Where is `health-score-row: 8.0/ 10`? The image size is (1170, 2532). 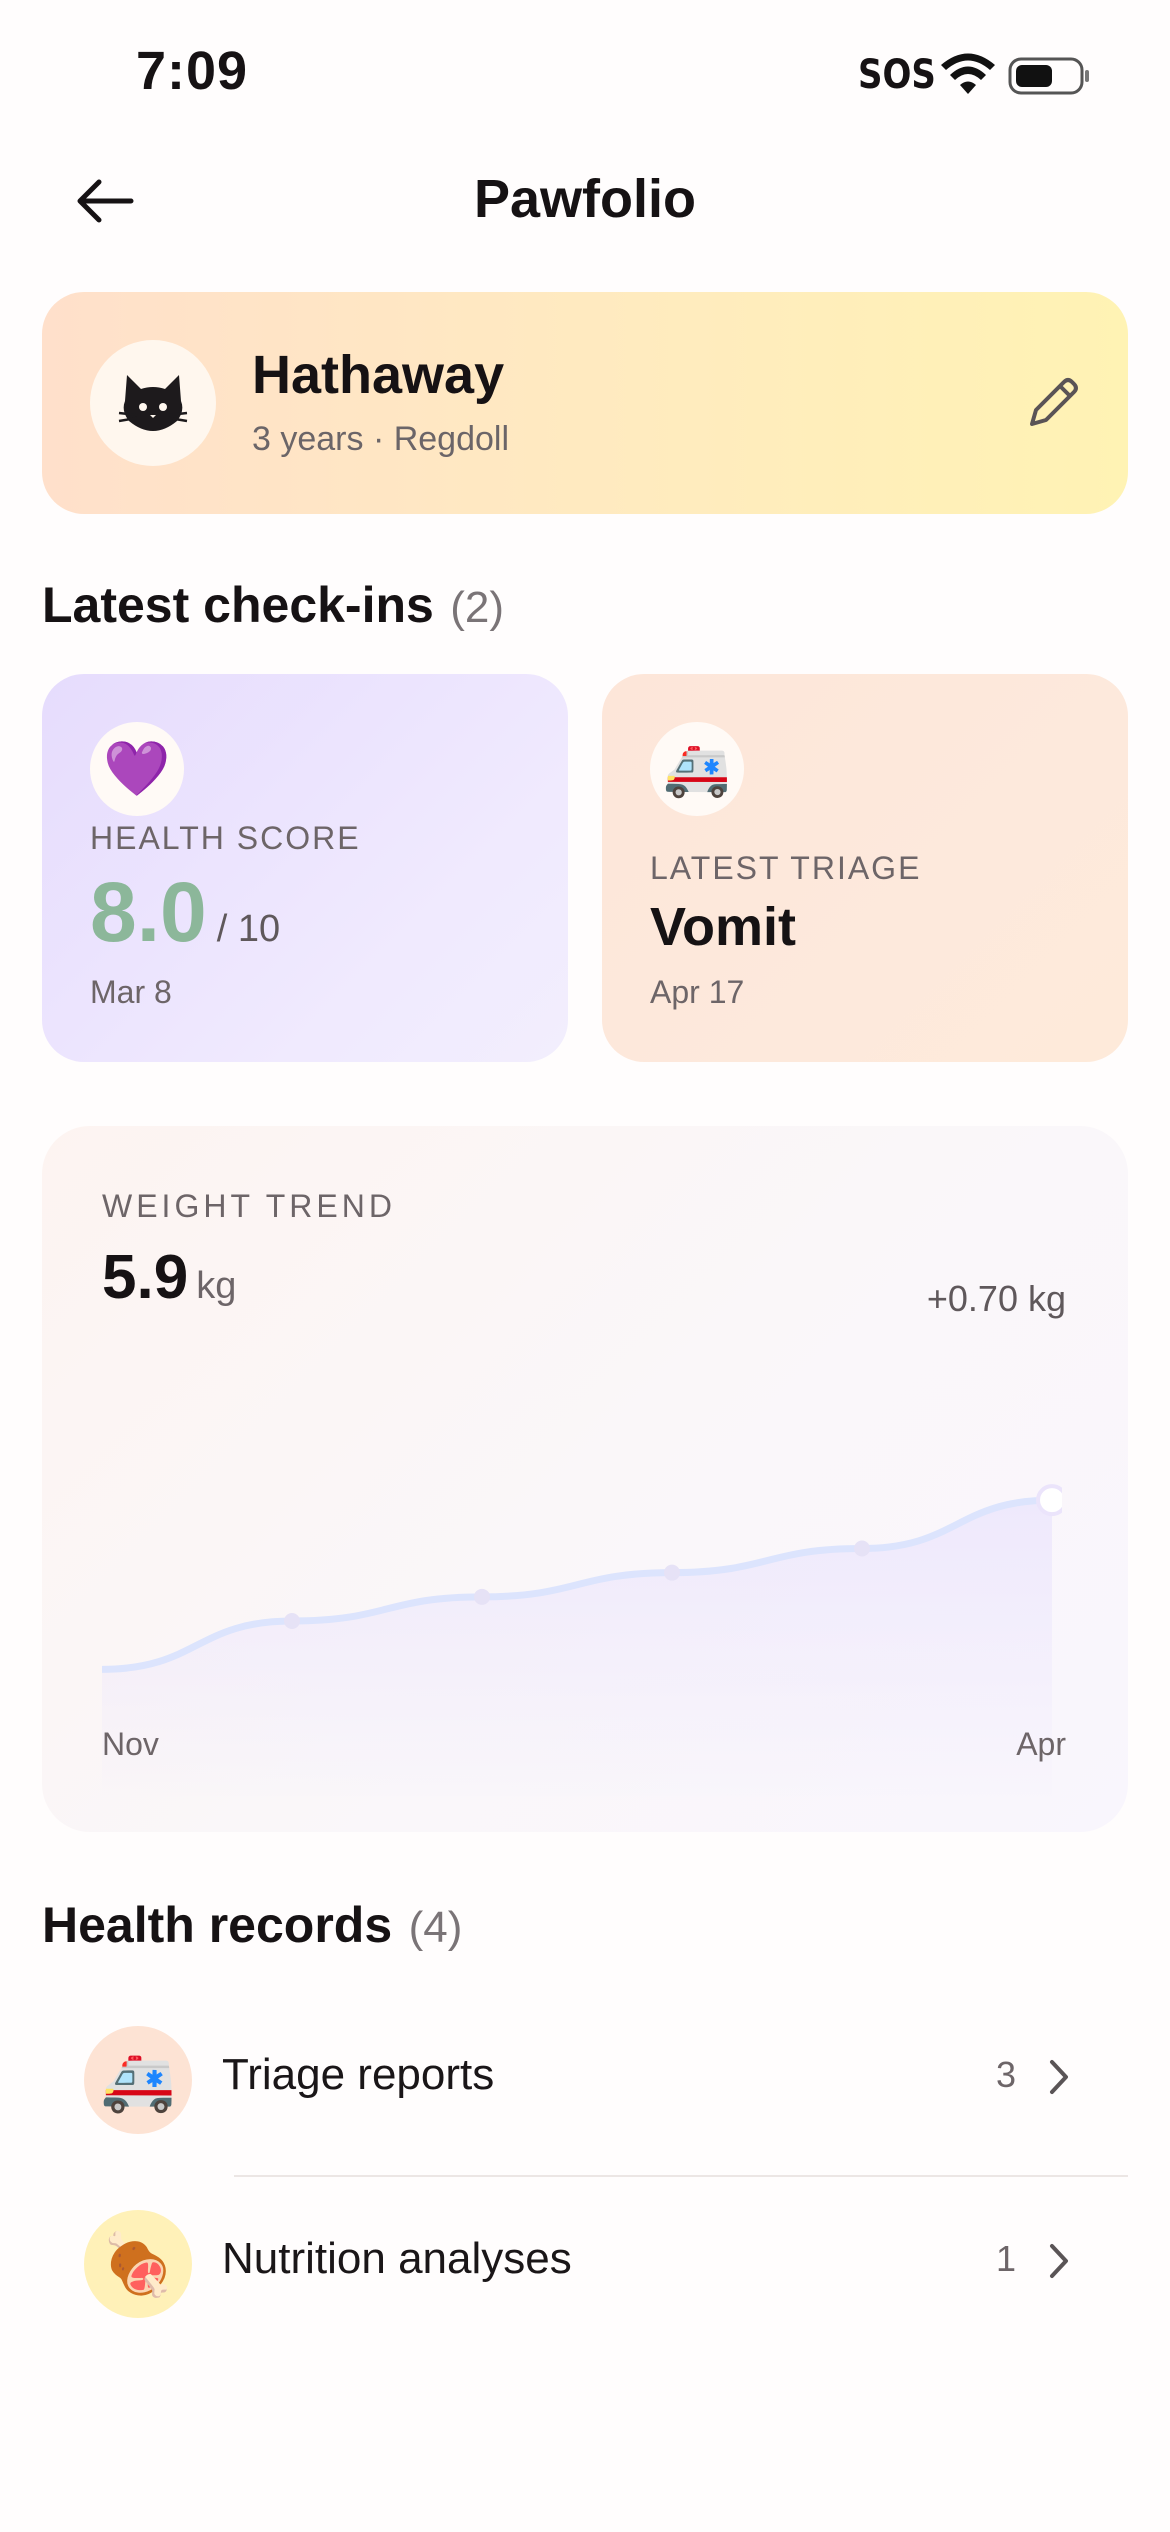
health-score-row: 8.0/ 10 is located at coordinates (185, 912).